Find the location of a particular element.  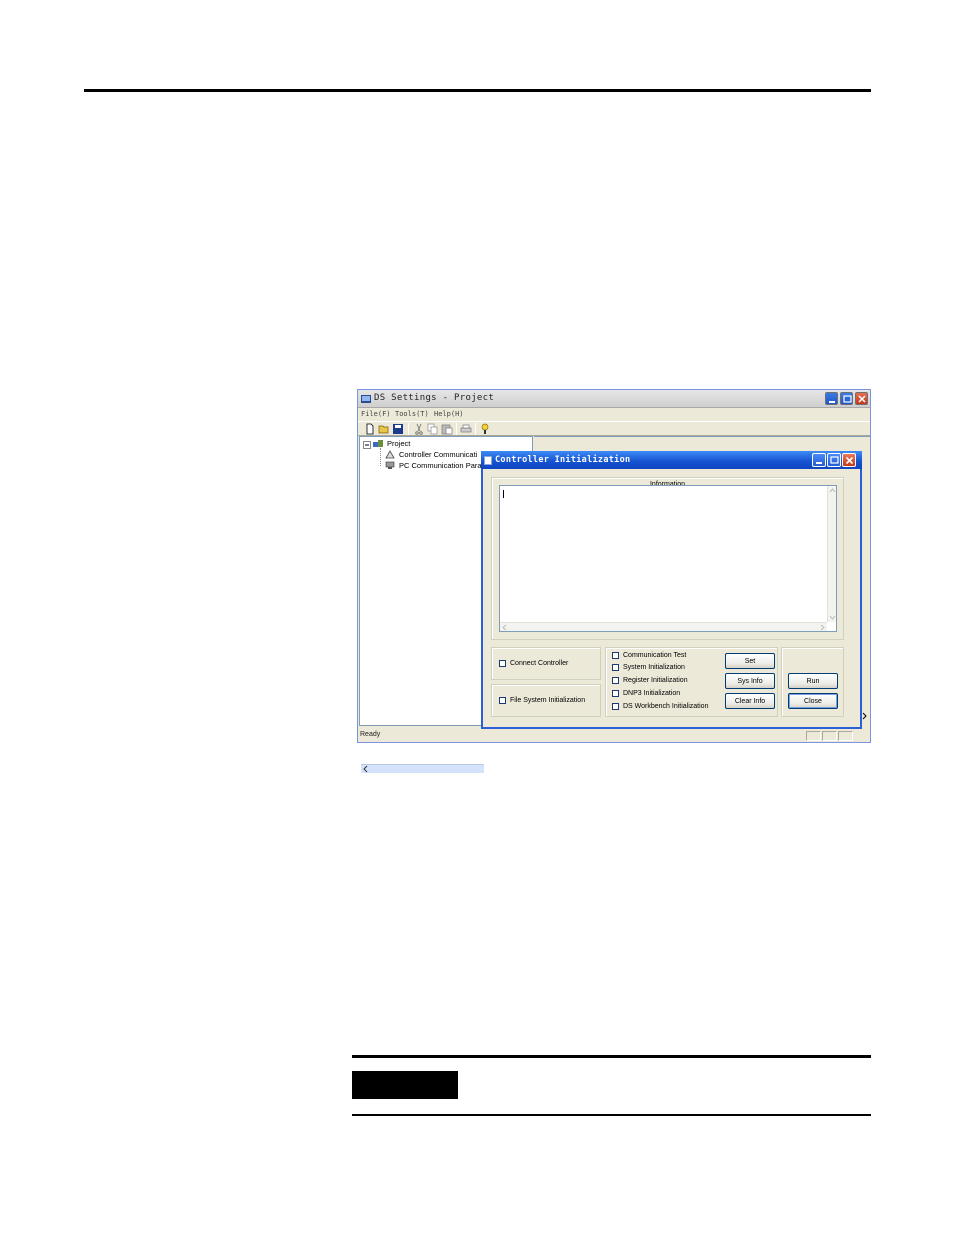

minimize-button is located at coordinates (831, 398).